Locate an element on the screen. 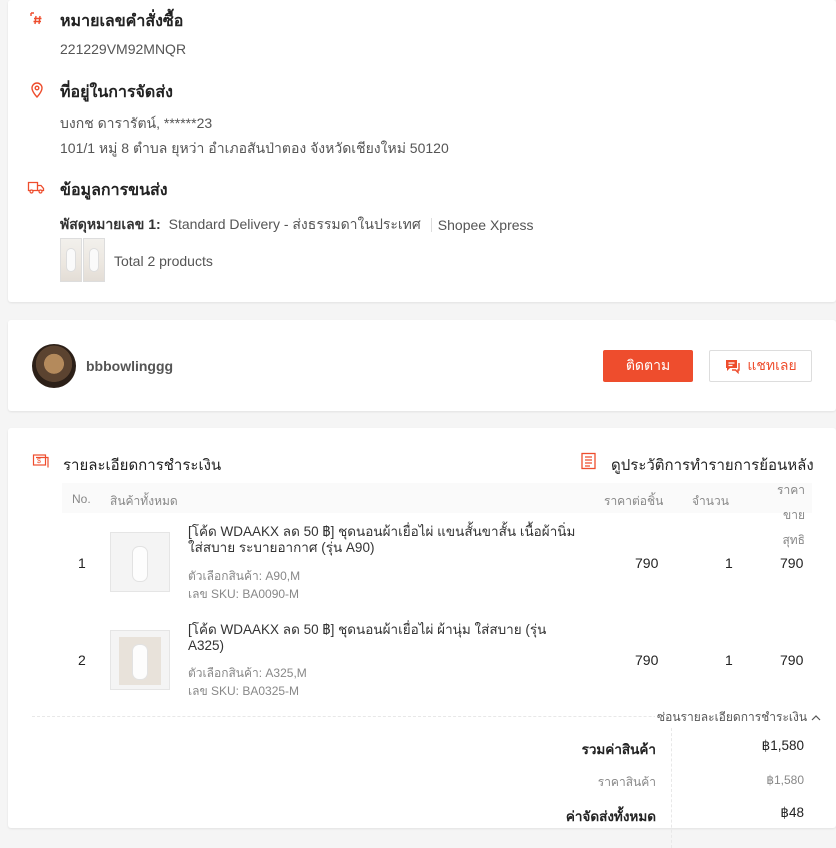  col-qty: จำนวน is located at coordinates (710, 501).